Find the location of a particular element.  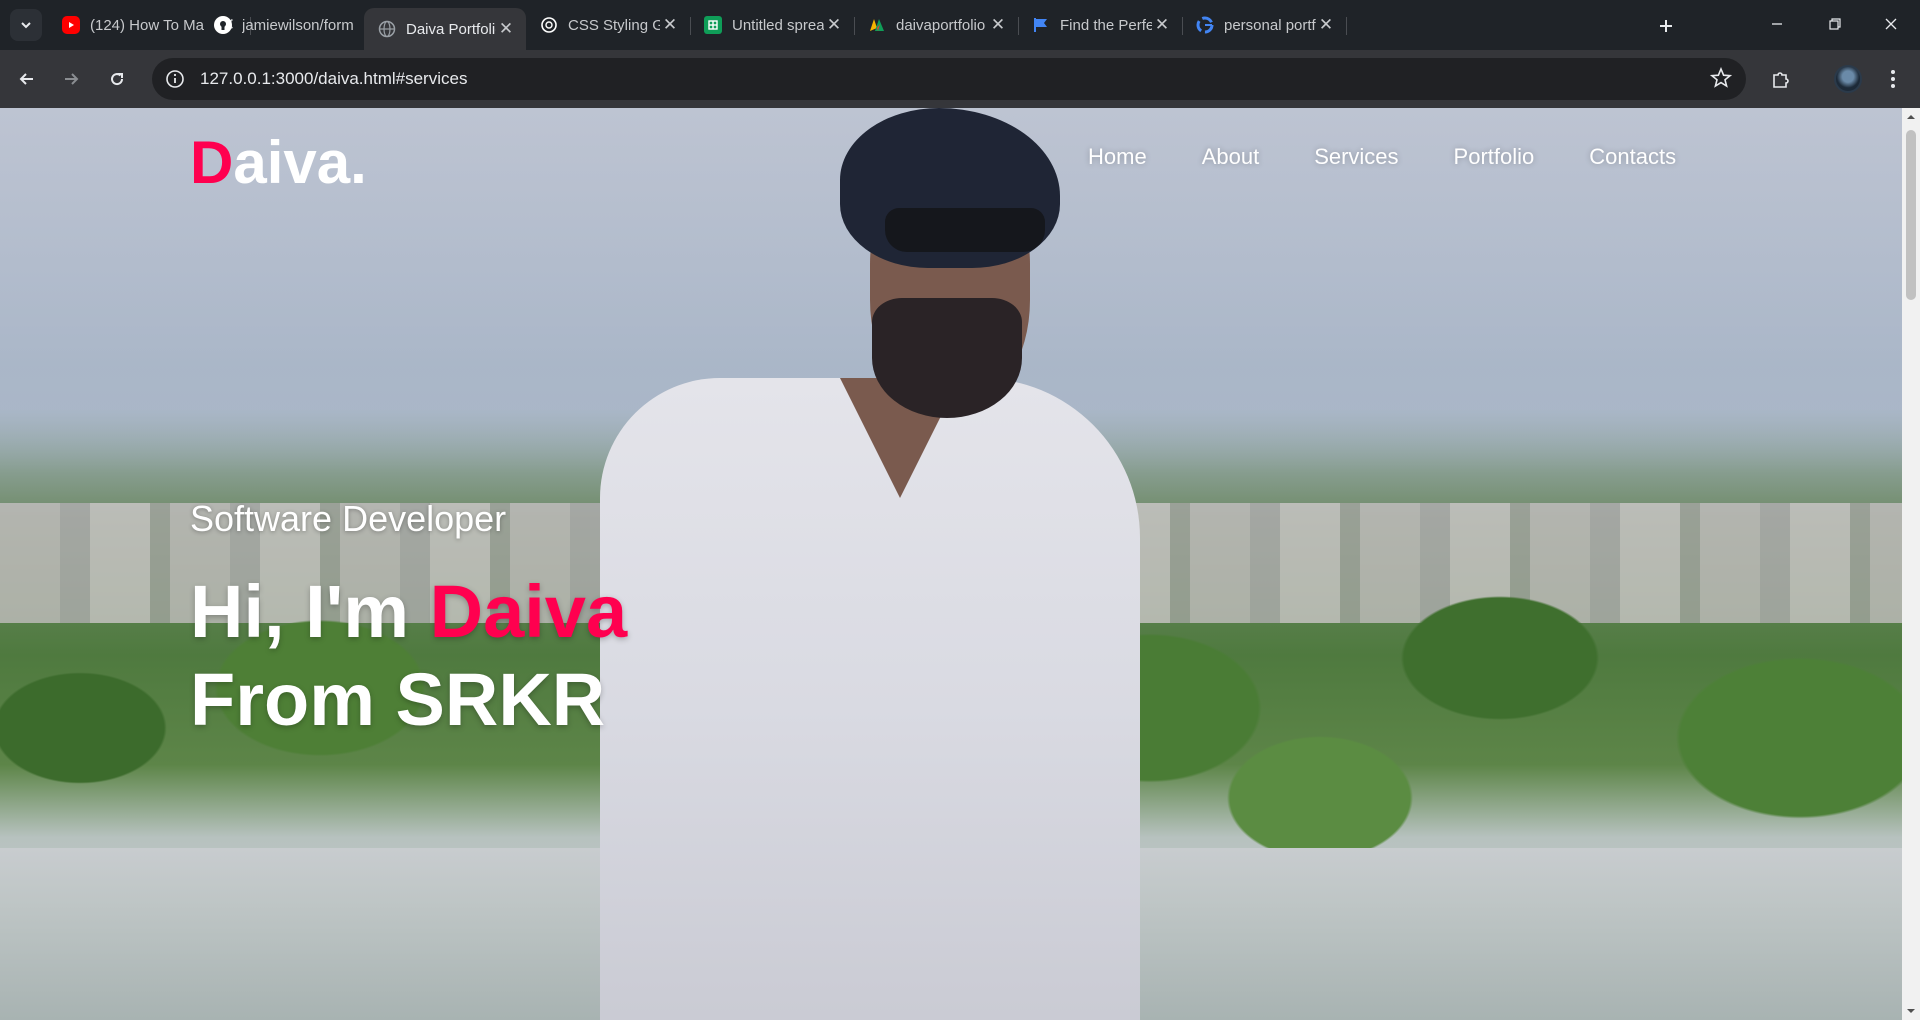

tab-find-perfect: Find the Perfect ✕ is located at coordinates (1100, 25).